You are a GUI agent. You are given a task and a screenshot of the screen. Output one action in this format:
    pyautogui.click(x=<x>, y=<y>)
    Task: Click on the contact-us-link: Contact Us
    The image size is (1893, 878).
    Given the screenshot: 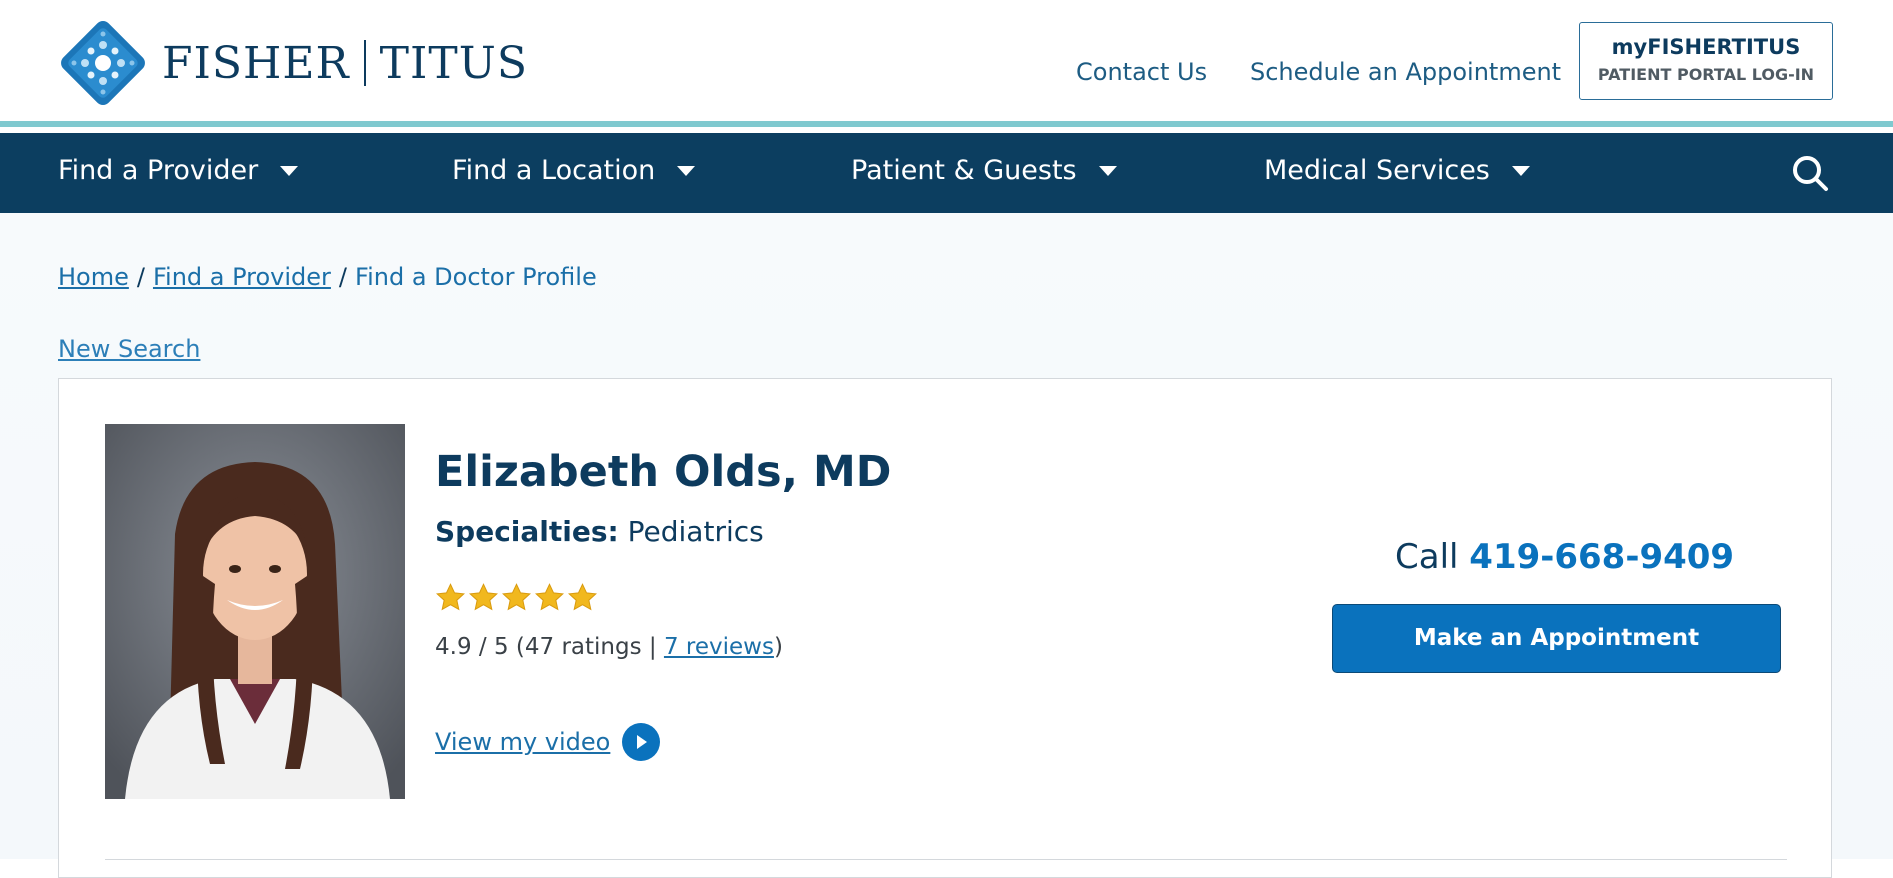 What is the action you would take?
    pyautogui.click(x=1141, y=72)
    